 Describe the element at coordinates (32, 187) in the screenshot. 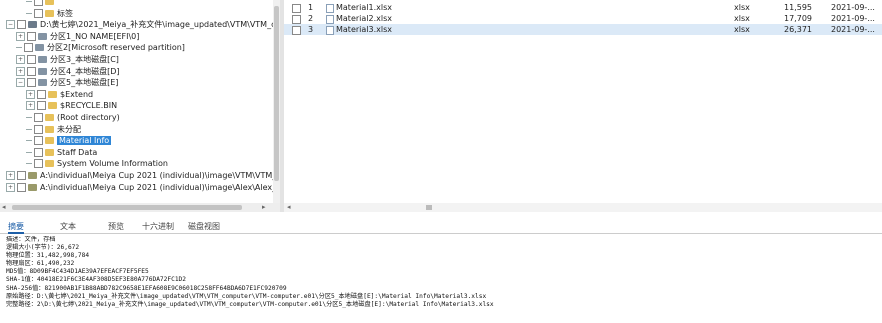

I see `evidence-icon` at that location.